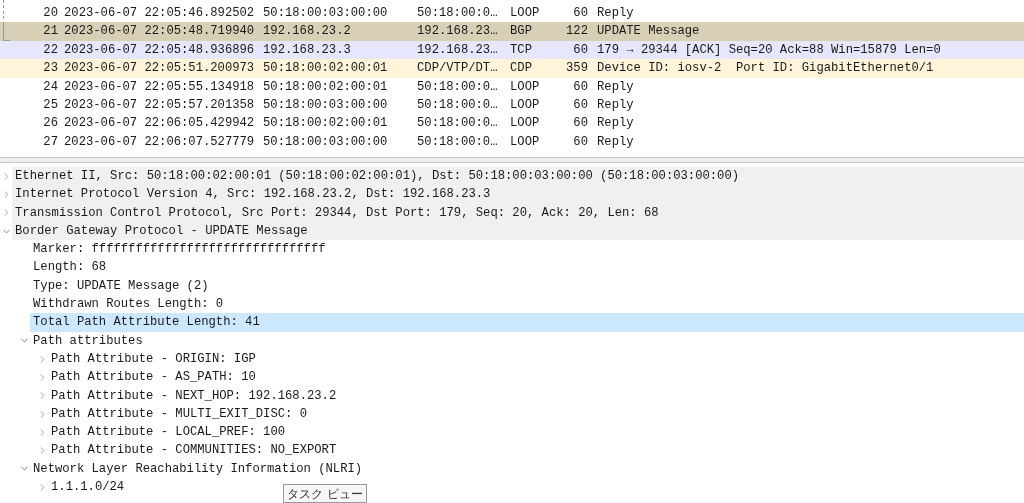 This screenshot has height=503, width=1024. What do you see at coordinates (527, 322) in the screenshot?
I see `tree-item: Total Path Attribute Length: 41` at bounding box center [527, 322].